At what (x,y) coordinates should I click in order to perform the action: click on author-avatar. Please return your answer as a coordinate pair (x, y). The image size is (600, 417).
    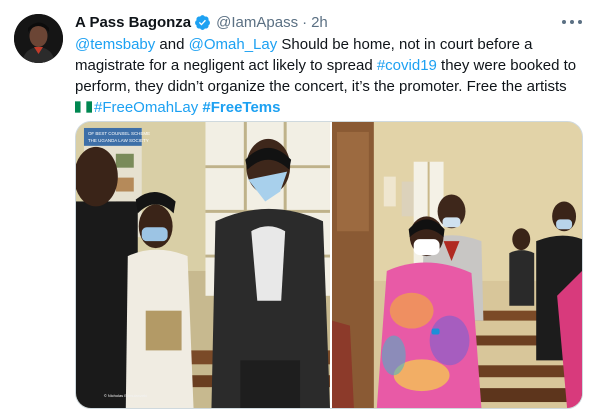
    Looking at the image, I should click on (38, 38).